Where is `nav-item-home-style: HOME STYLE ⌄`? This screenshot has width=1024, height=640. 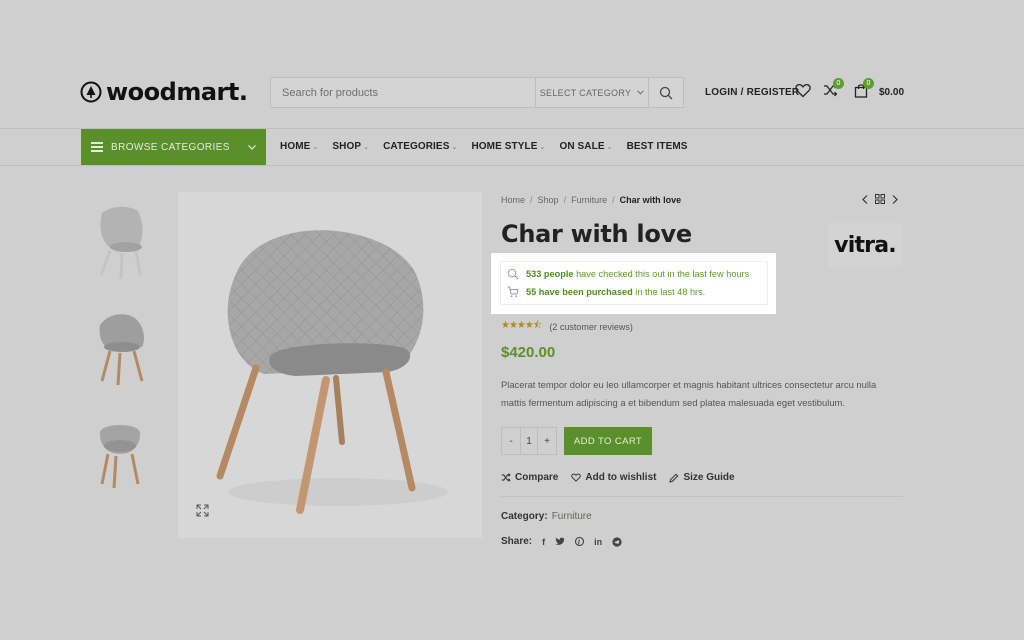 nav-item-home-style: HOME STYLE ⌄ is located at coordinates (508, 146).